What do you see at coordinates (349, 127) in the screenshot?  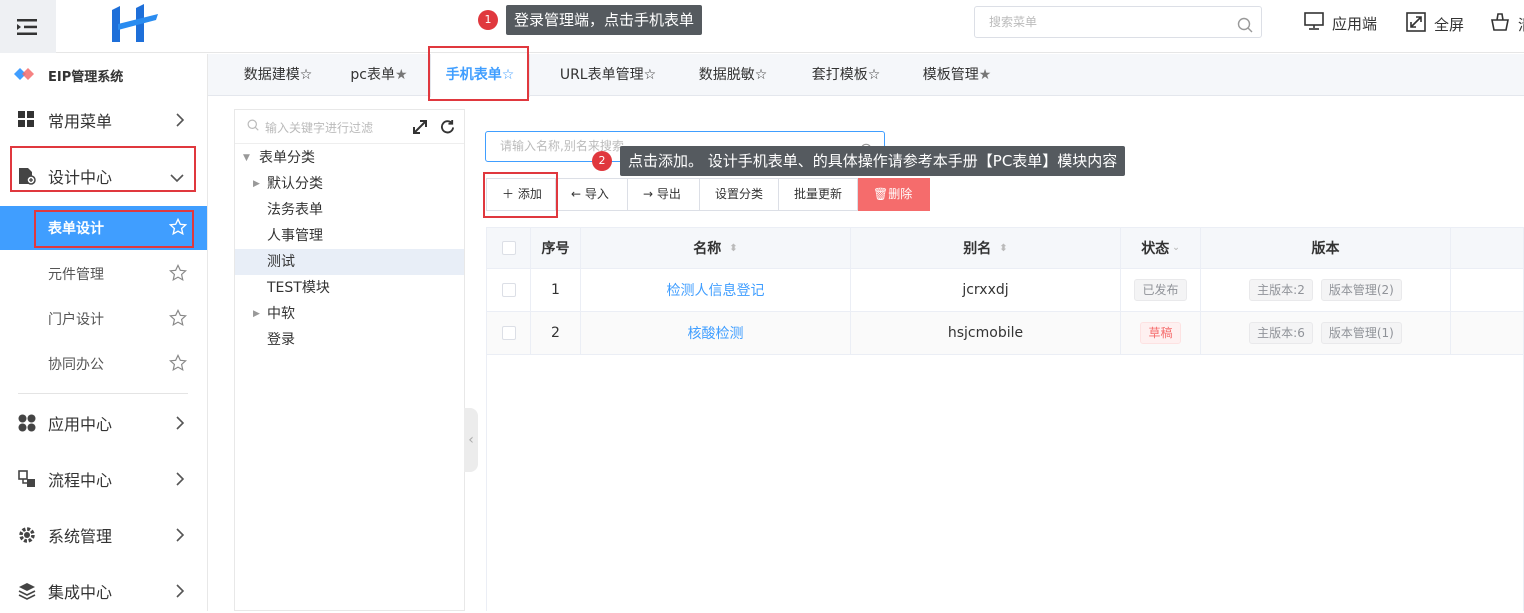 I see `tree-filter-input: 输入关键字进行过滤` at bounding box center [349, 127].